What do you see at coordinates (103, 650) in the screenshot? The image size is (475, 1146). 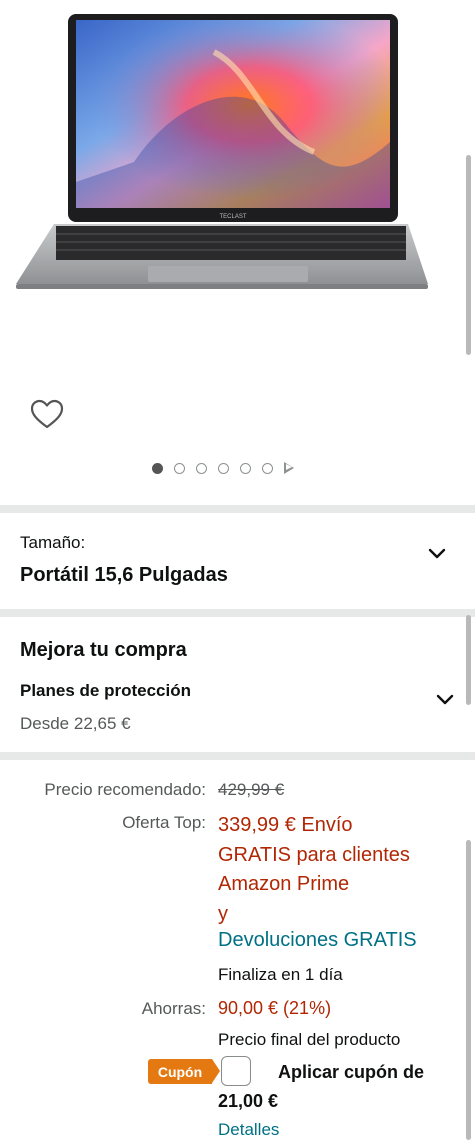 I see `upgrade-title: Mejora tu compra` at bounding box center [103, 650].